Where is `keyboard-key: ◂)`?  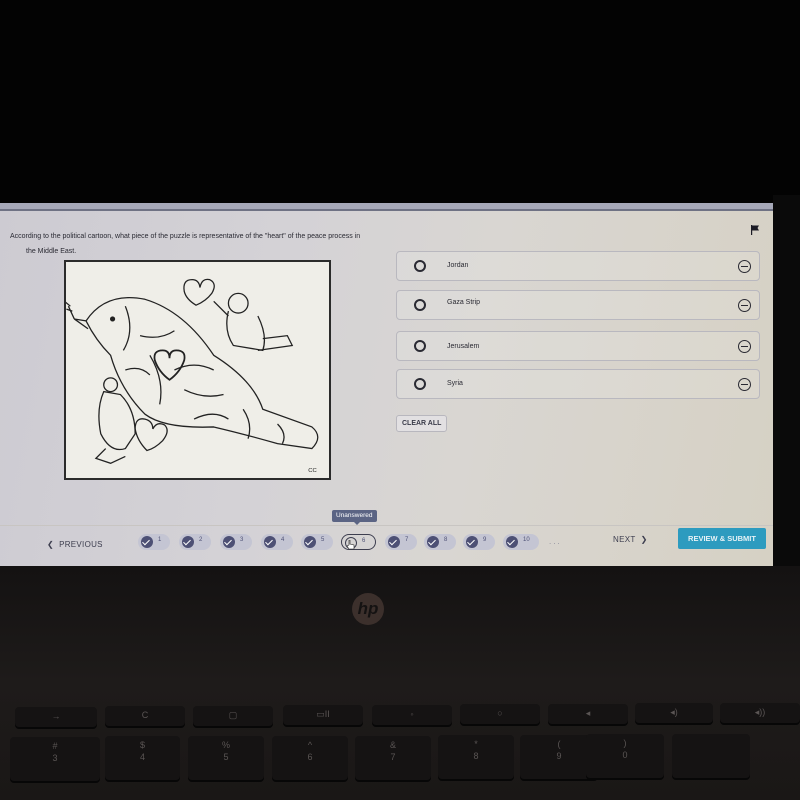 keyboard-key: ◂) is located at coordinates (674, 713).